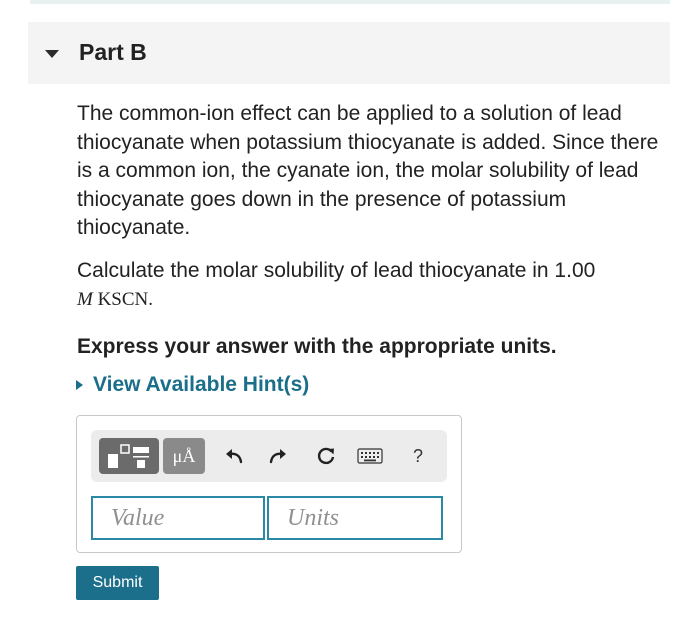  Describe the element at coordinates (85, 299) in the screenshot. I see `molarity-symbol: M` at that location.